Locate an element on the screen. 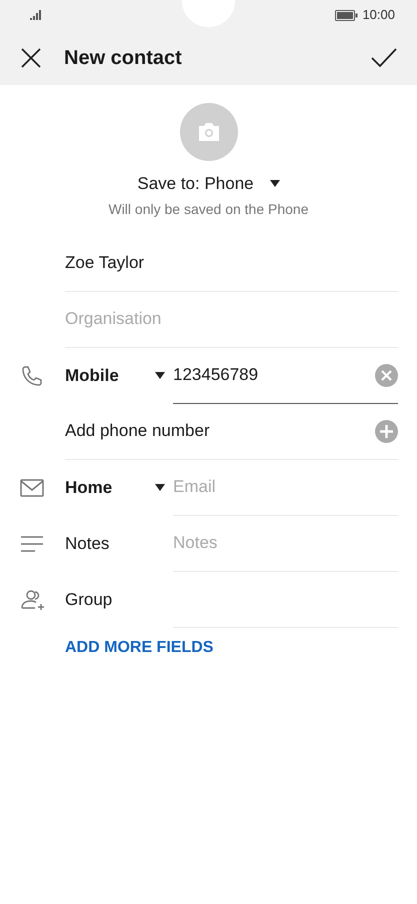  type-dropdown: Mobile is located at coordinates (119, 376).